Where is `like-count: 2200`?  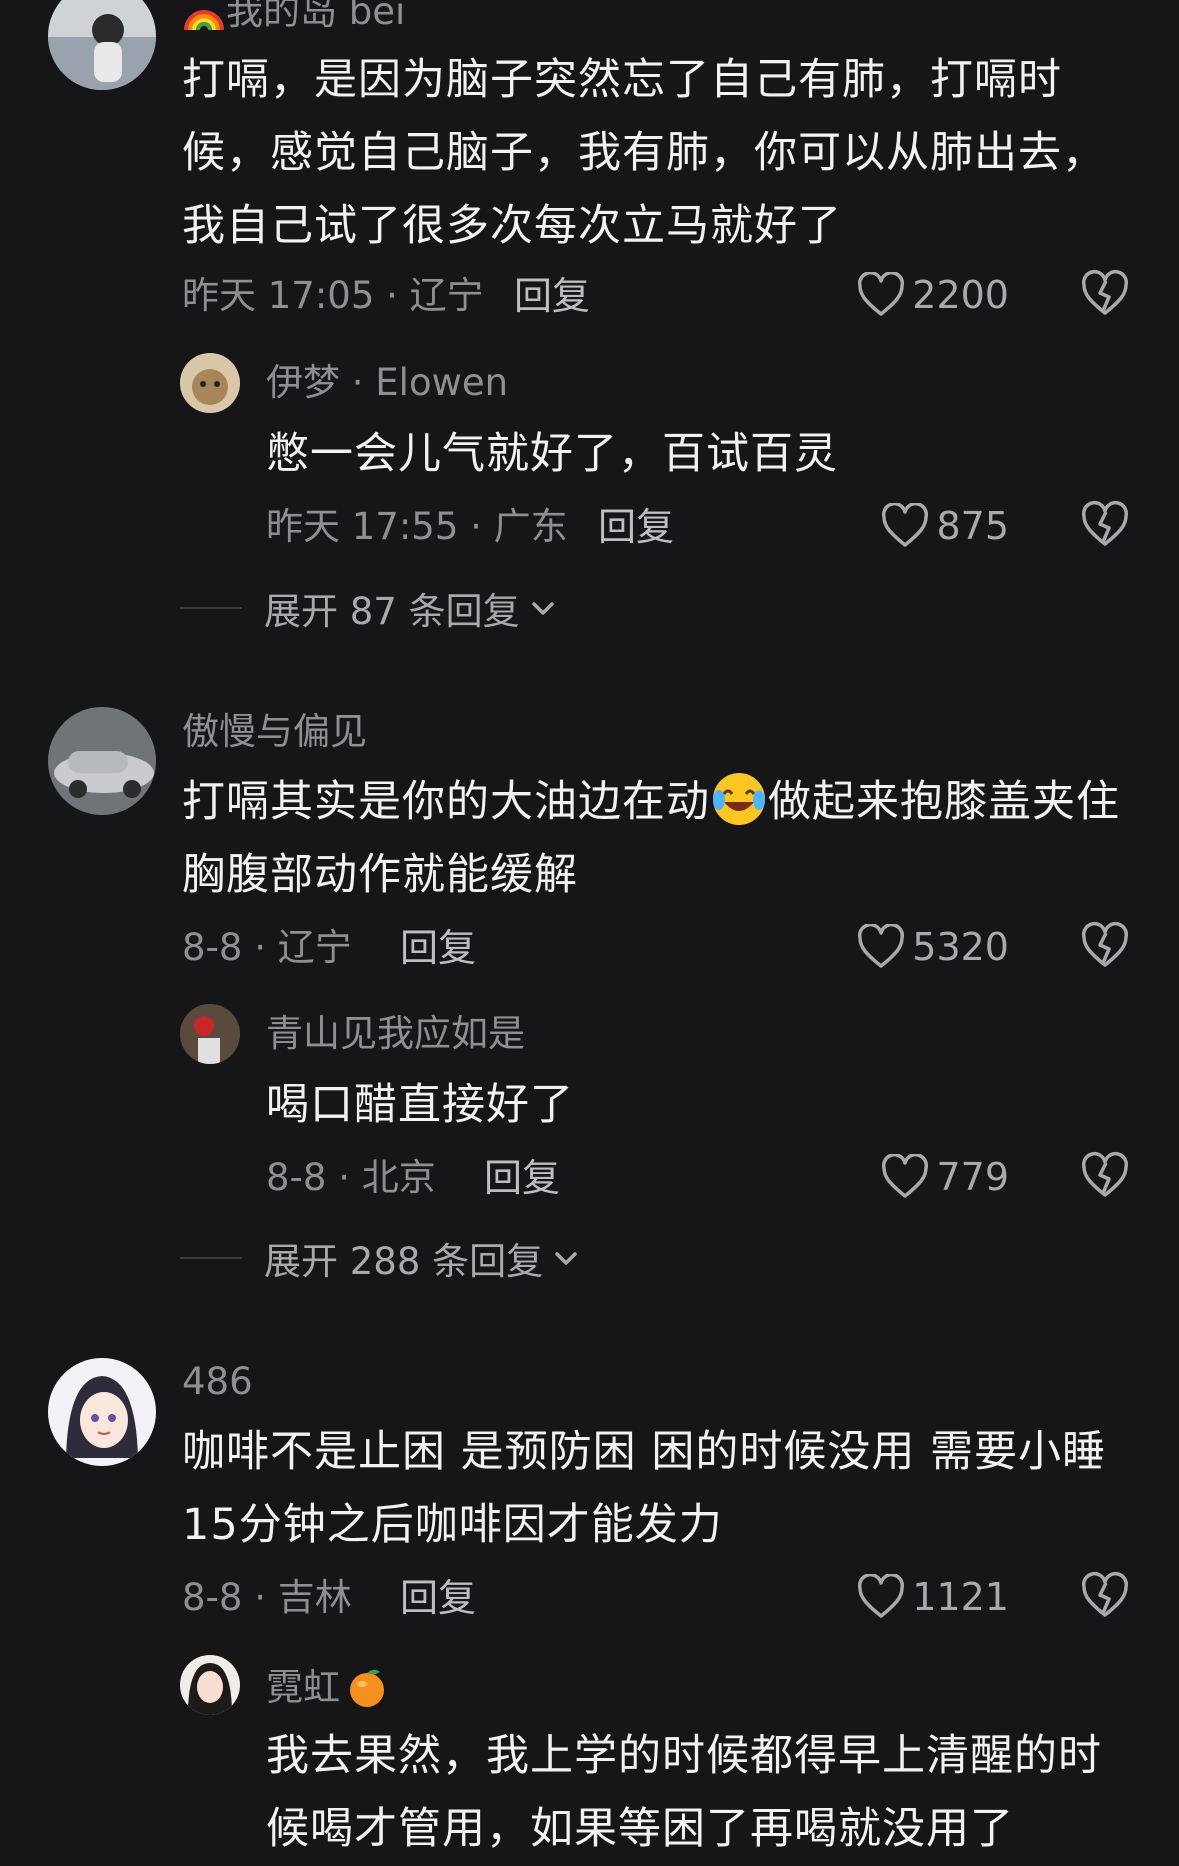 like-count: 2200 is located at coordinates (960, 295).